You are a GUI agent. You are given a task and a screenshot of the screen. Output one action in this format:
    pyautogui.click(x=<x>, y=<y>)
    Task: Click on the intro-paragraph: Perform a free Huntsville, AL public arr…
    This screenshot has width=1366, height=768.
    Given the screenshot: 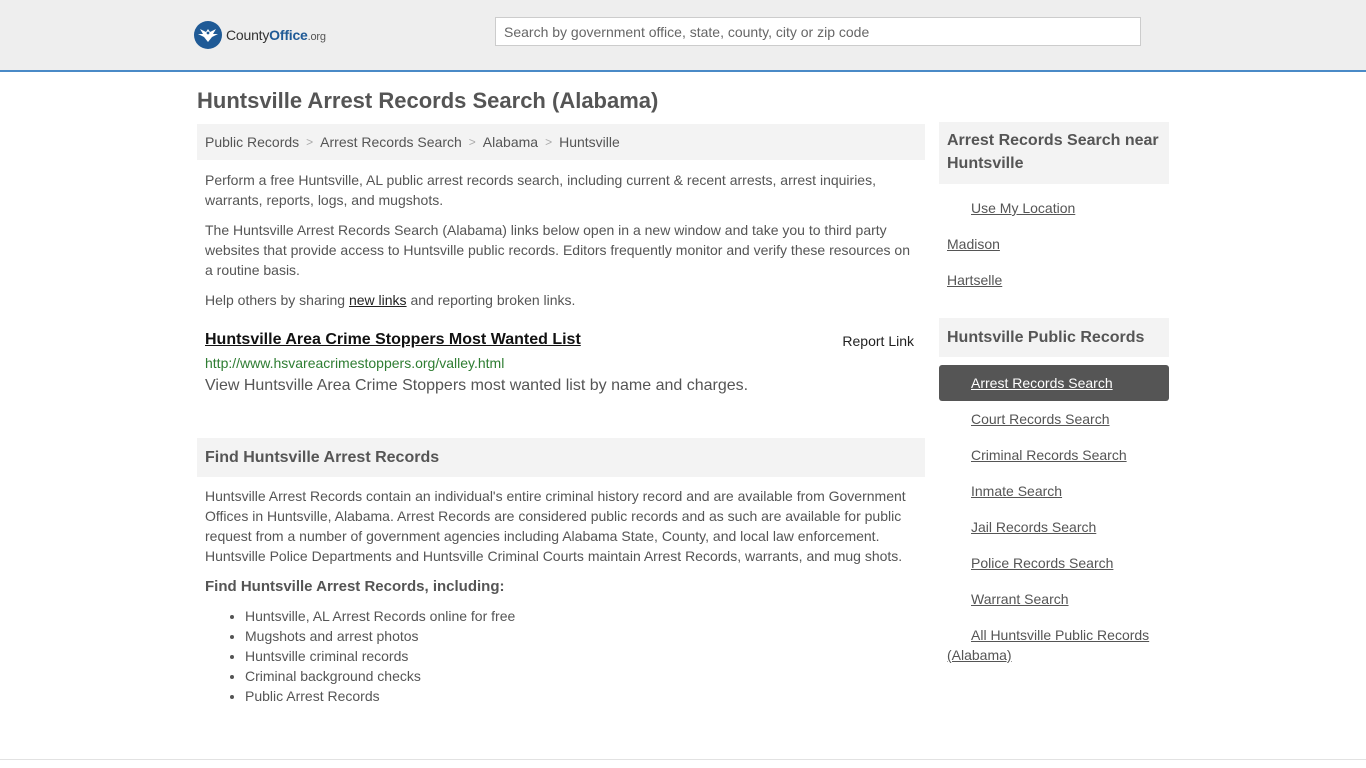 What is the action you would take?
    pyautogui.click(x=540, y=190)
    